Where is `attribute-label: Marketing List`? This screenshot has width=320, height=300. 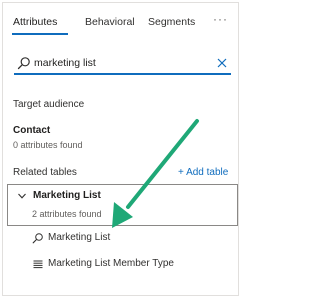 attribute-label: Marketing List is located at coordinates (79, 237).